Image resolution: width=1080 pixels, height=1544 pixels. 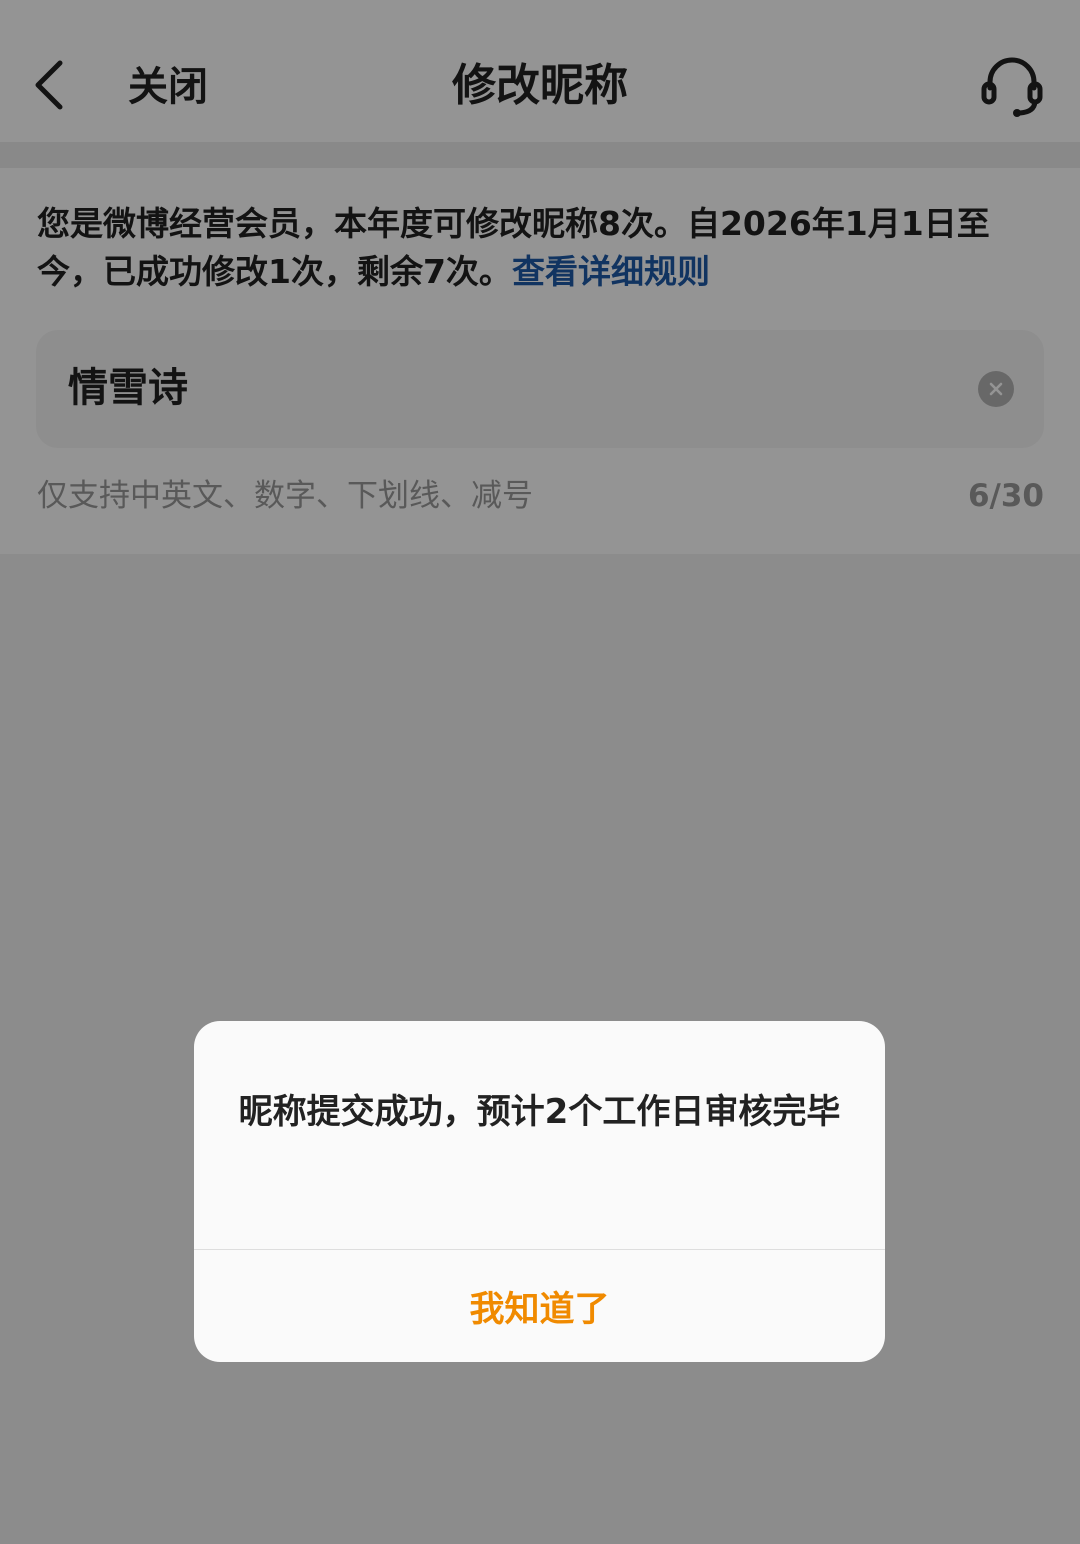 What do you see at coordinates (539, 1112) in the screenshot?
I see `dialog-message: 昵称提交成功，预计2个工作日审核完毕` at bounding box center [539, 1112].